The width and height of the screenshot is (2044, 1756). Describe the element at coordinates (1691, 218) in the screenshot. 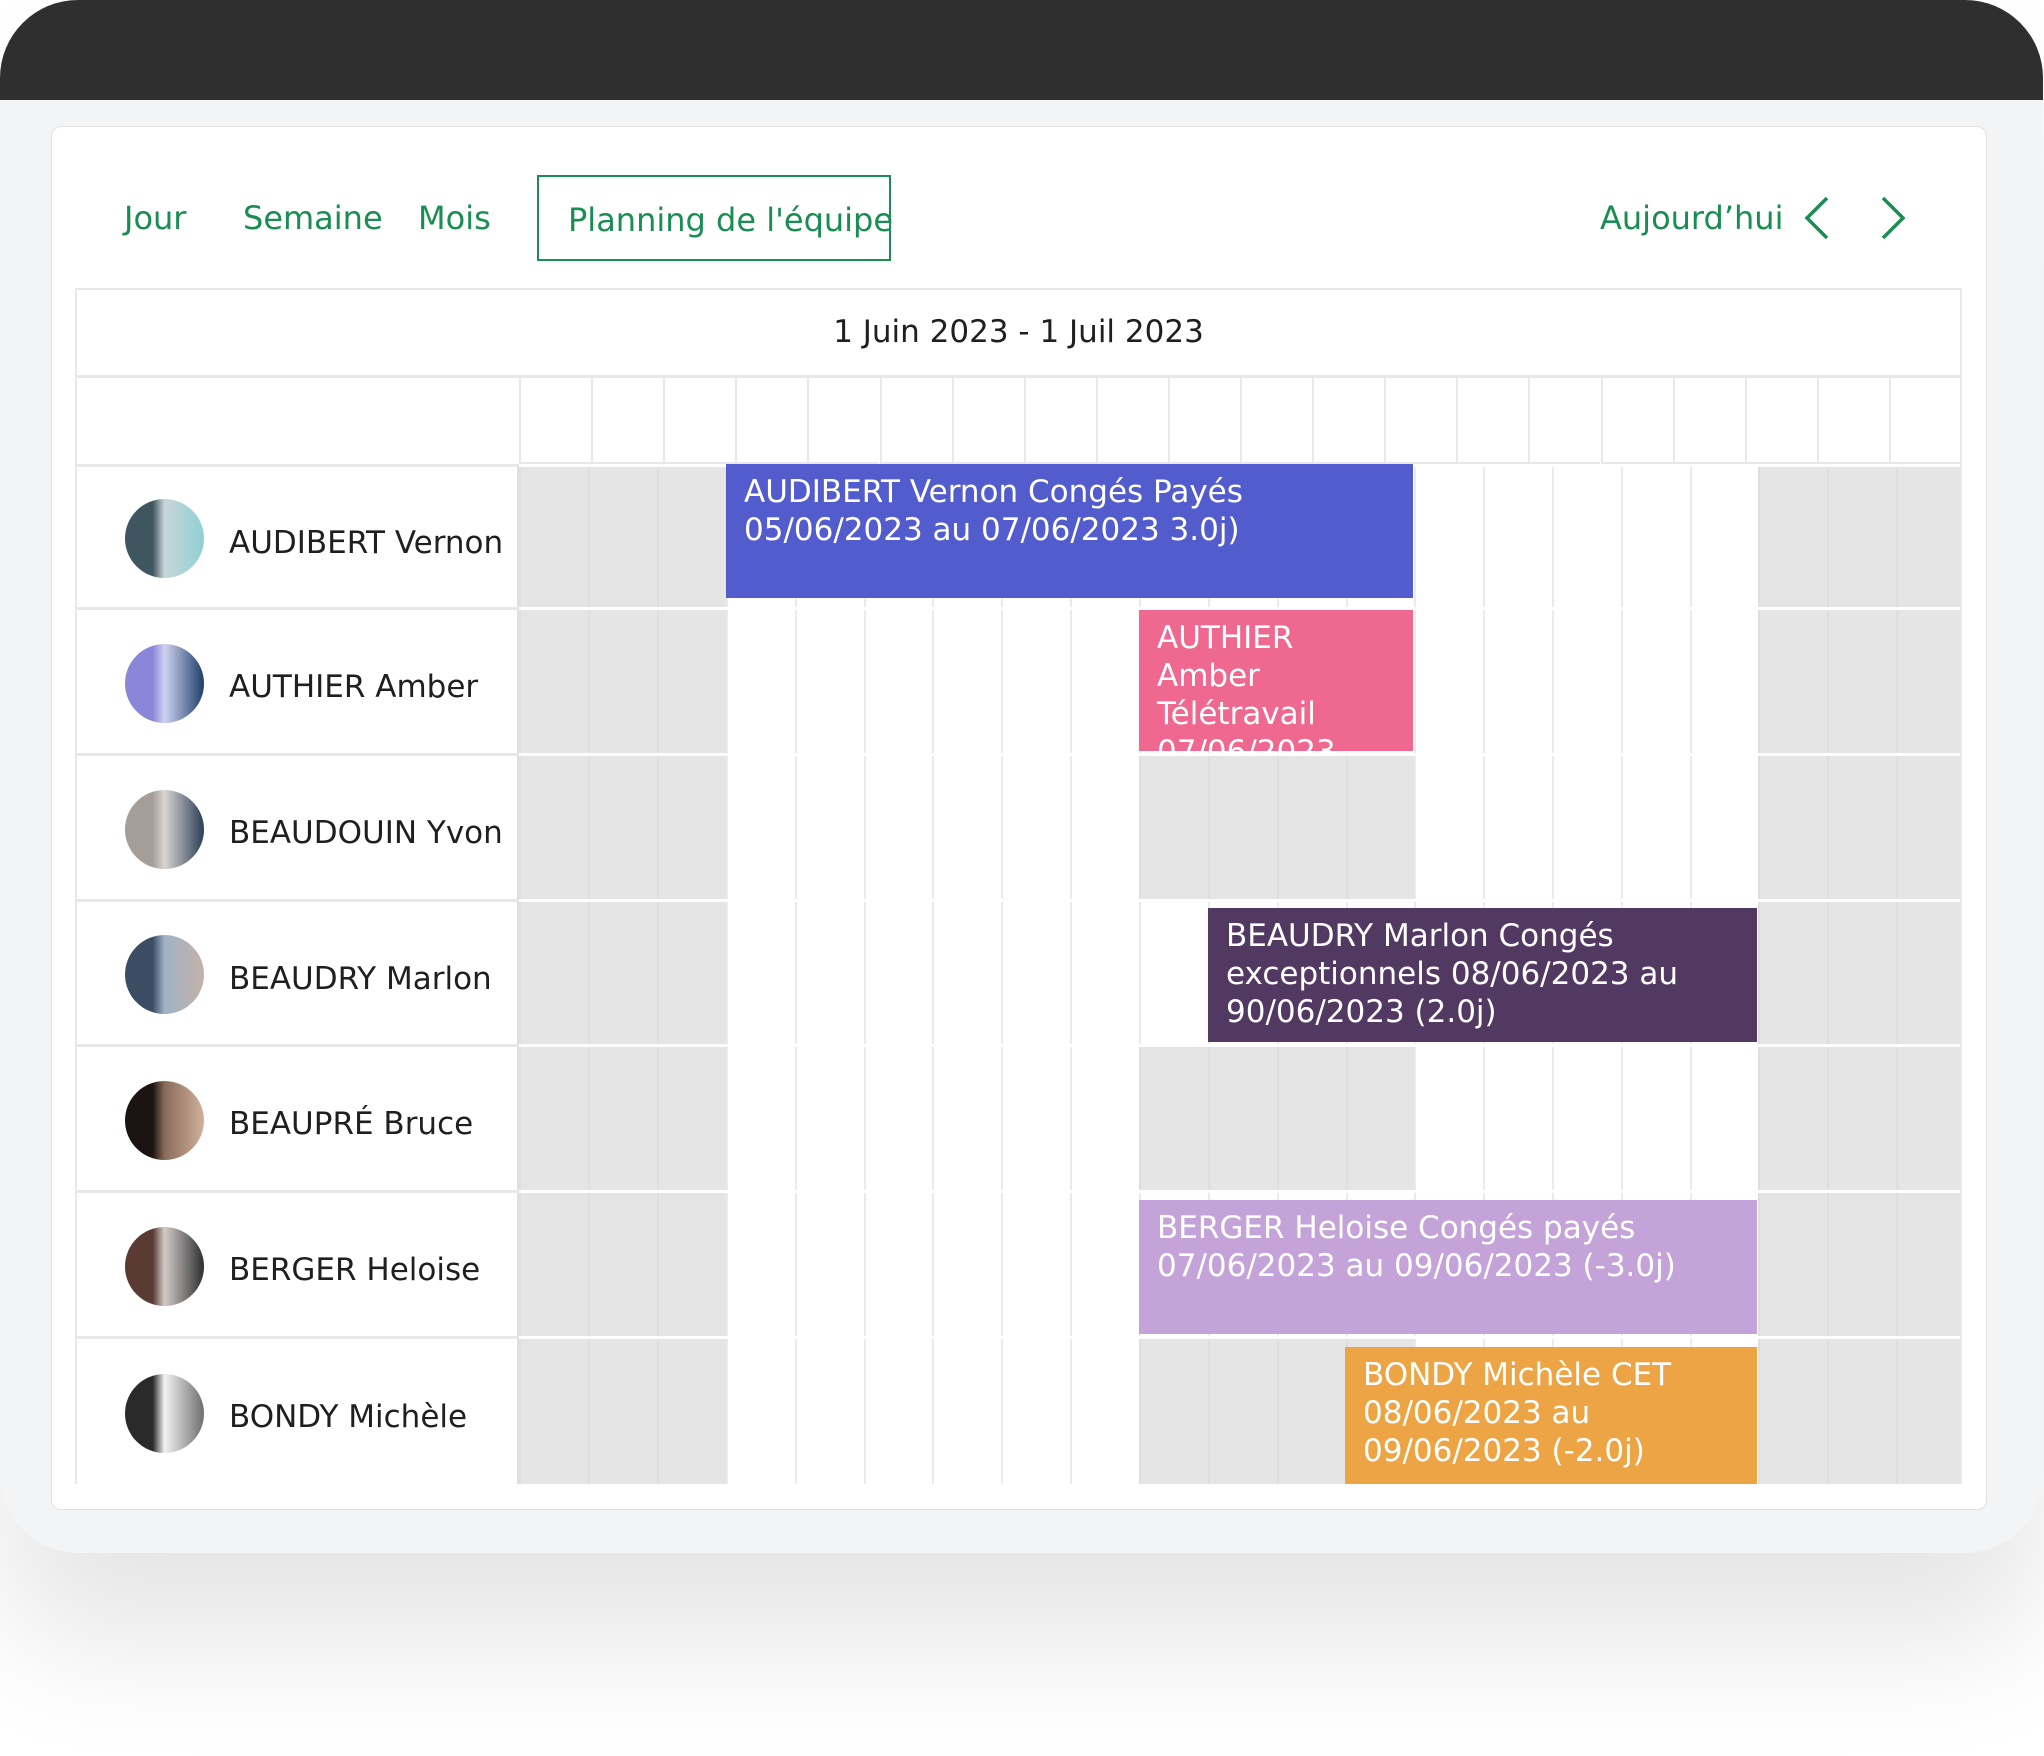

I see `today-button: Aujourd’hui` at that location.